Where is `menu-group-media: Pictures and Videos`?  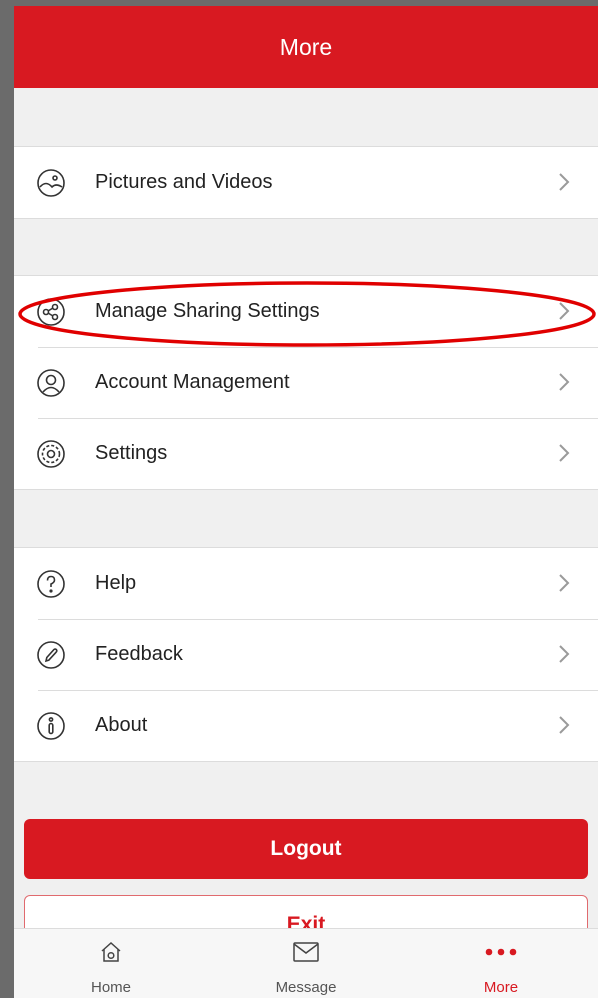
menu-group-media: Pictures and Videos is located at coordinates (306, 182).